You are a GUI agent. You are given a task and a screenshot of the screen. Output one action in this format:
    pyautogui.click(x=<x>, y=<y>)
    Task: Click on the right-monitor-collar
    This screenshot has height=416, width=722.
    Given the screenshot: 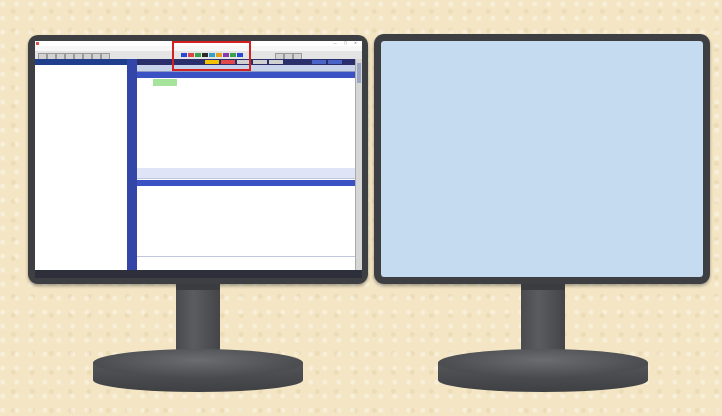 What is the action you would take?
    pyautogui.click(x=543, y=287)
    